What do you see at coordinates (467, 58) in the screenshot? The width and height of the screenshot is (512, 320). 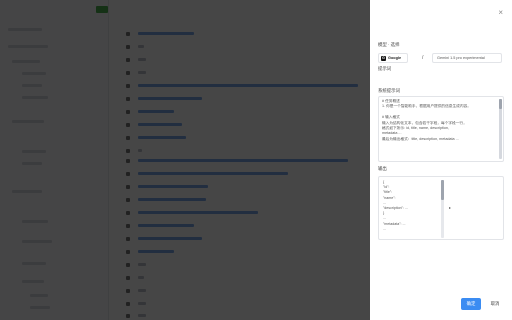 I see `model-select: Gemini 1.5 pro experimental` at bounding box center [467, 58].